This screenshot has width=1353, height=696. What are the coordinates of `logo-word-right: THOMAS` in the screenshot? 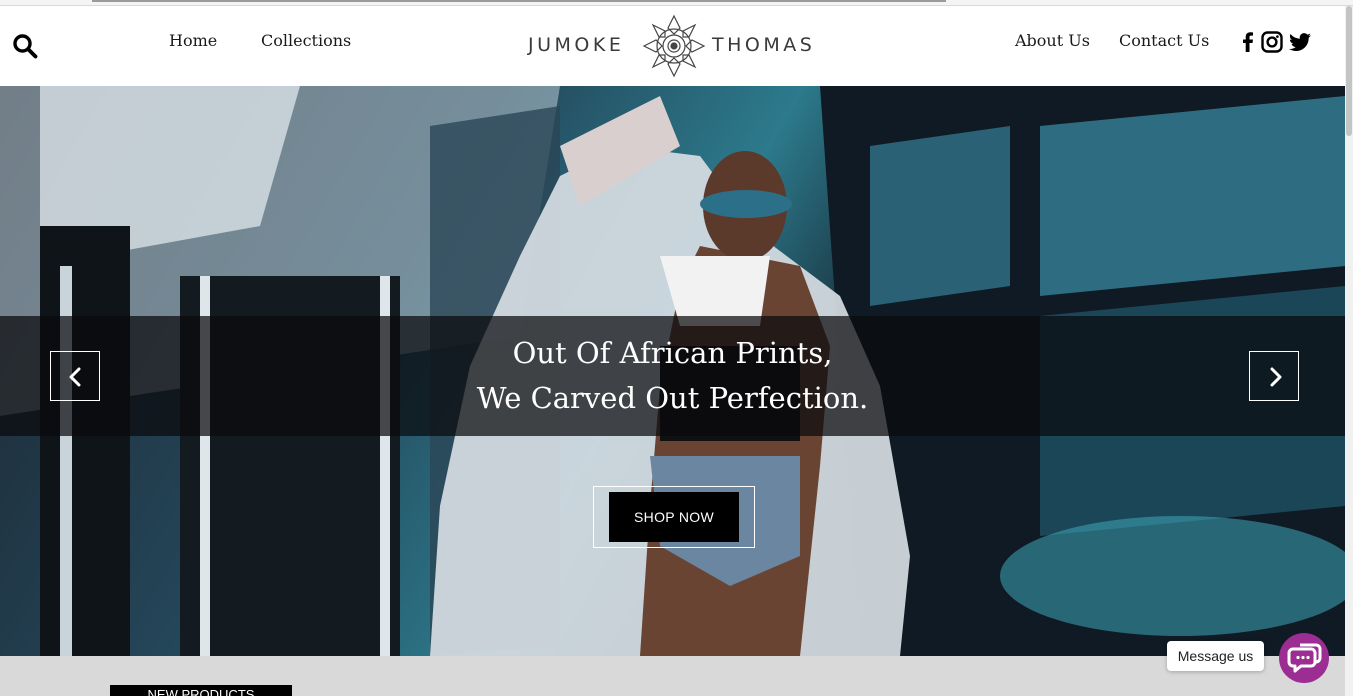 It's located at (764, 45).